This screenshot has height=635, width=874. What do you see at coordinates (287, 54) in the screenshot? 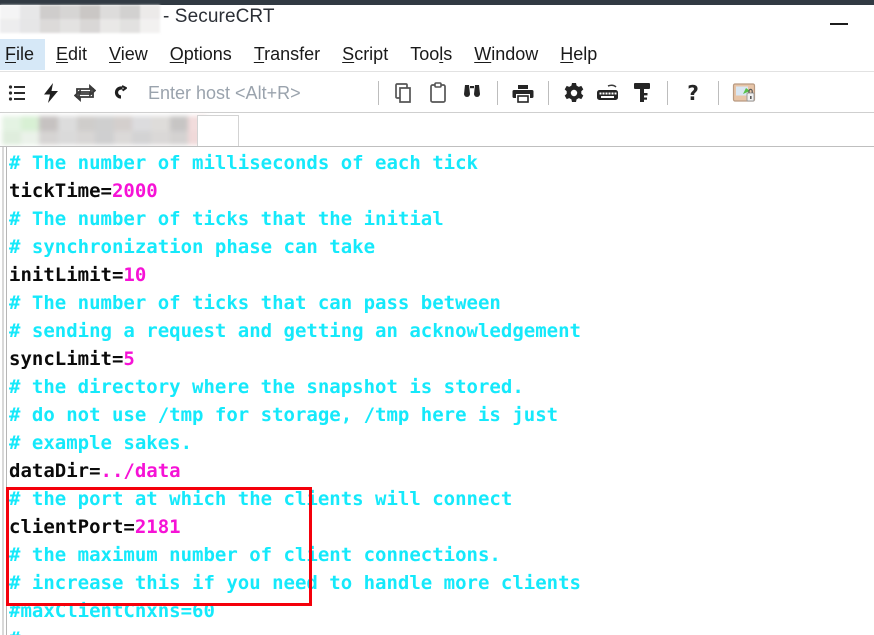
I see `menu-item-transfer: Transfer` at bounding box center [287, 54].